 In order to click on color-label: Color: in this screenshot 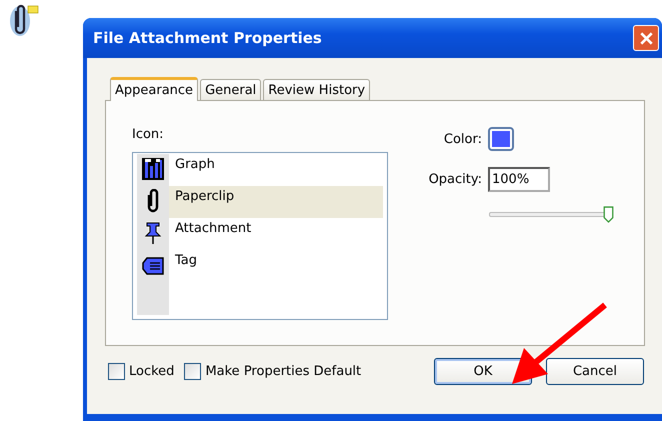, I will do `click(462, 139)`.